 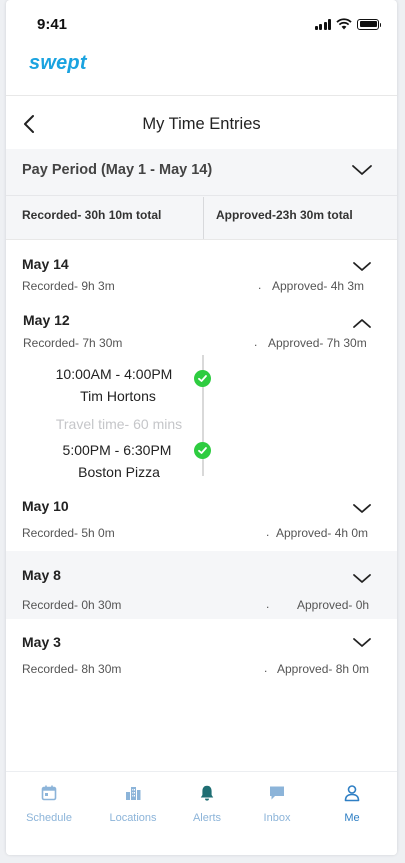 I want to click on entry-location: Tim Hortons, so click(x=118, y=396).